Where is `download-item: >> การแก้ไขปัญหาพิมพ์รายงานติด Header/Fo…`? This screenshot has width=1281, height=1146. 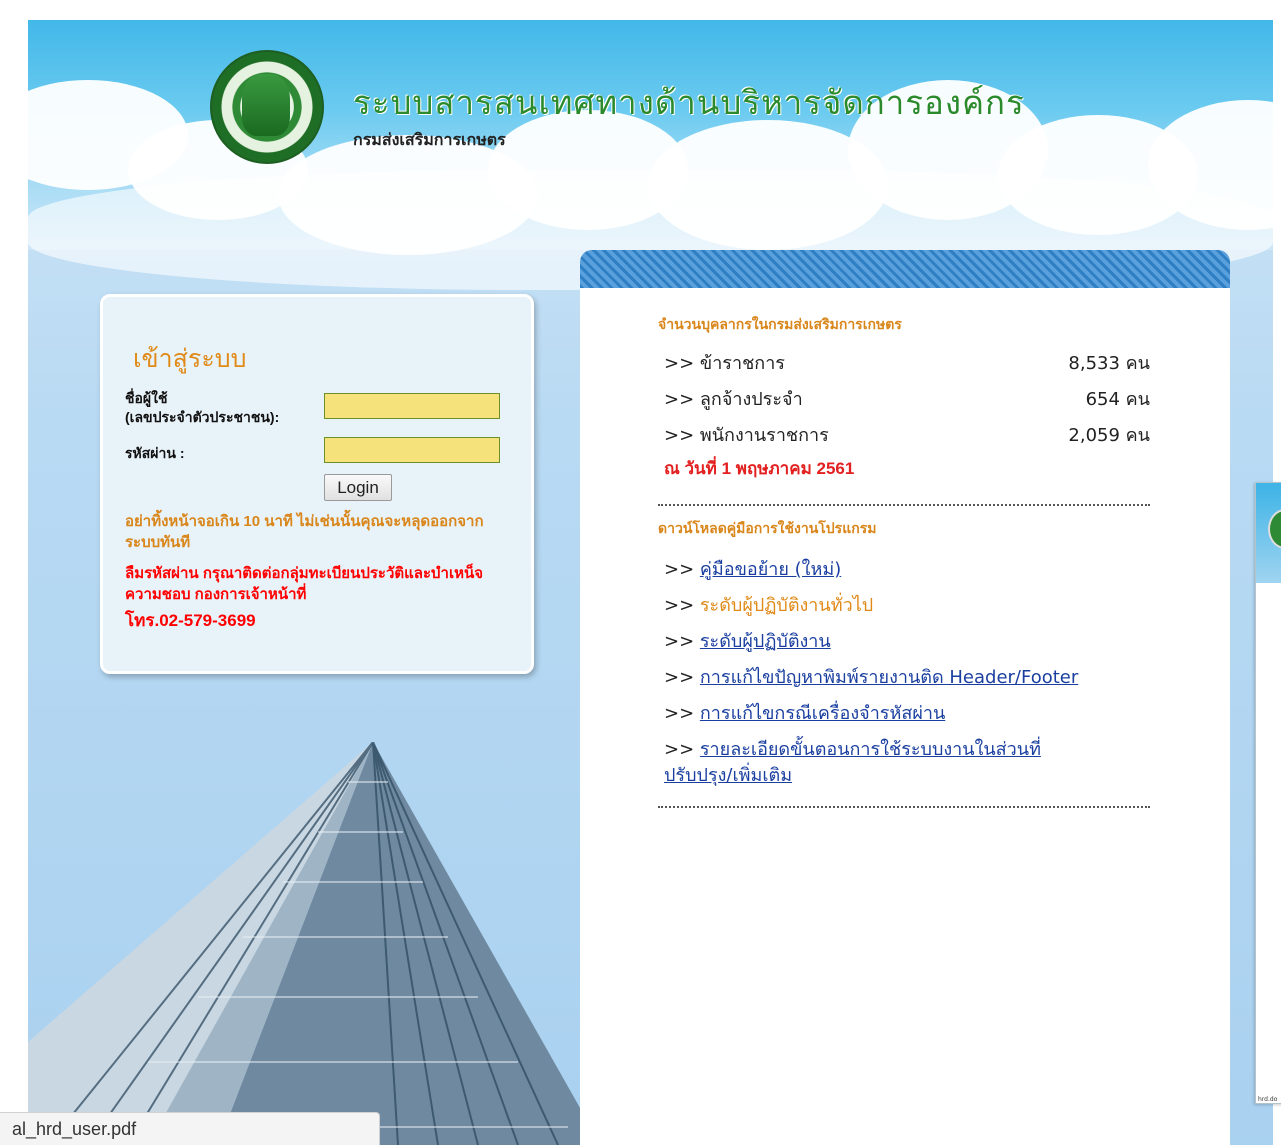
download-item: >> การแก้ไขปัญหาพิมพ์รายงานติด Header/Fo… is located at coordinates (871, 676).